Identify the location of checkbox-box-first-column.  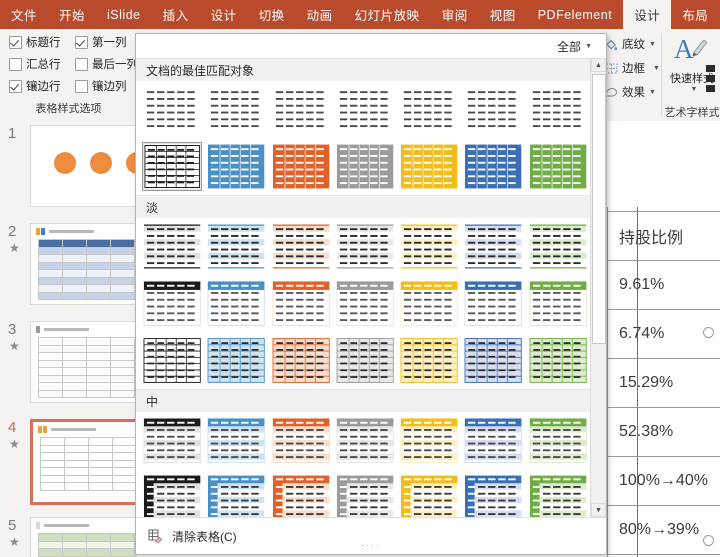
(81, 42).